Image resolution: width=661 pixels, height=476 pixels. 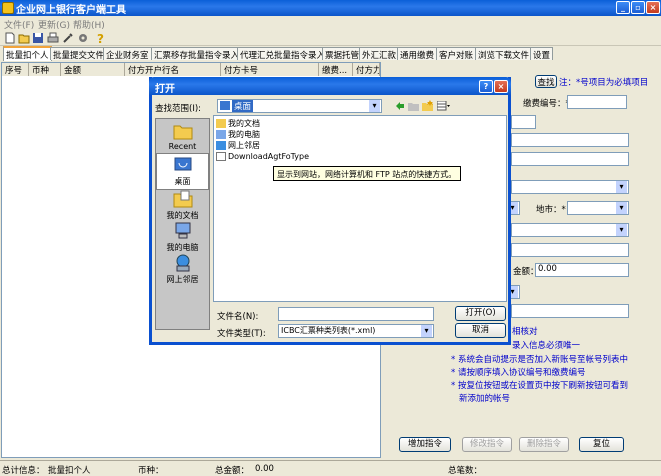 I want to click on lookin-value: 桌面, so click(x=243, y=106).